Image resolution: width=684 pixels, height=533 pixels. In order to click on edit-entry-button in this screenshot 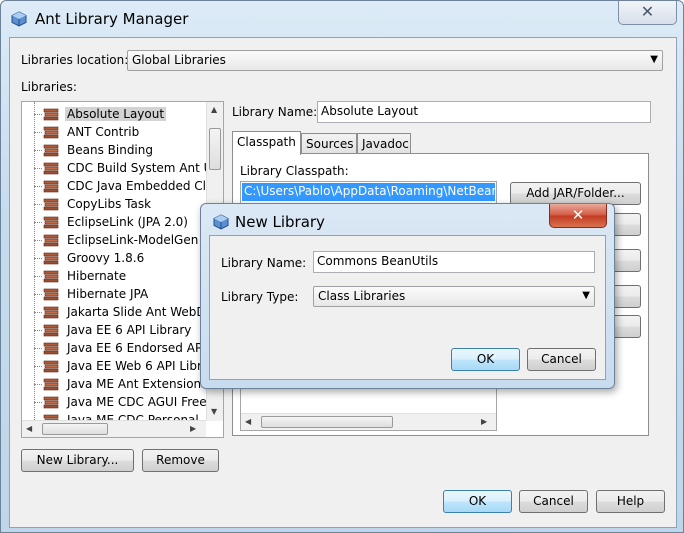, I will do `click(626, 326)`.